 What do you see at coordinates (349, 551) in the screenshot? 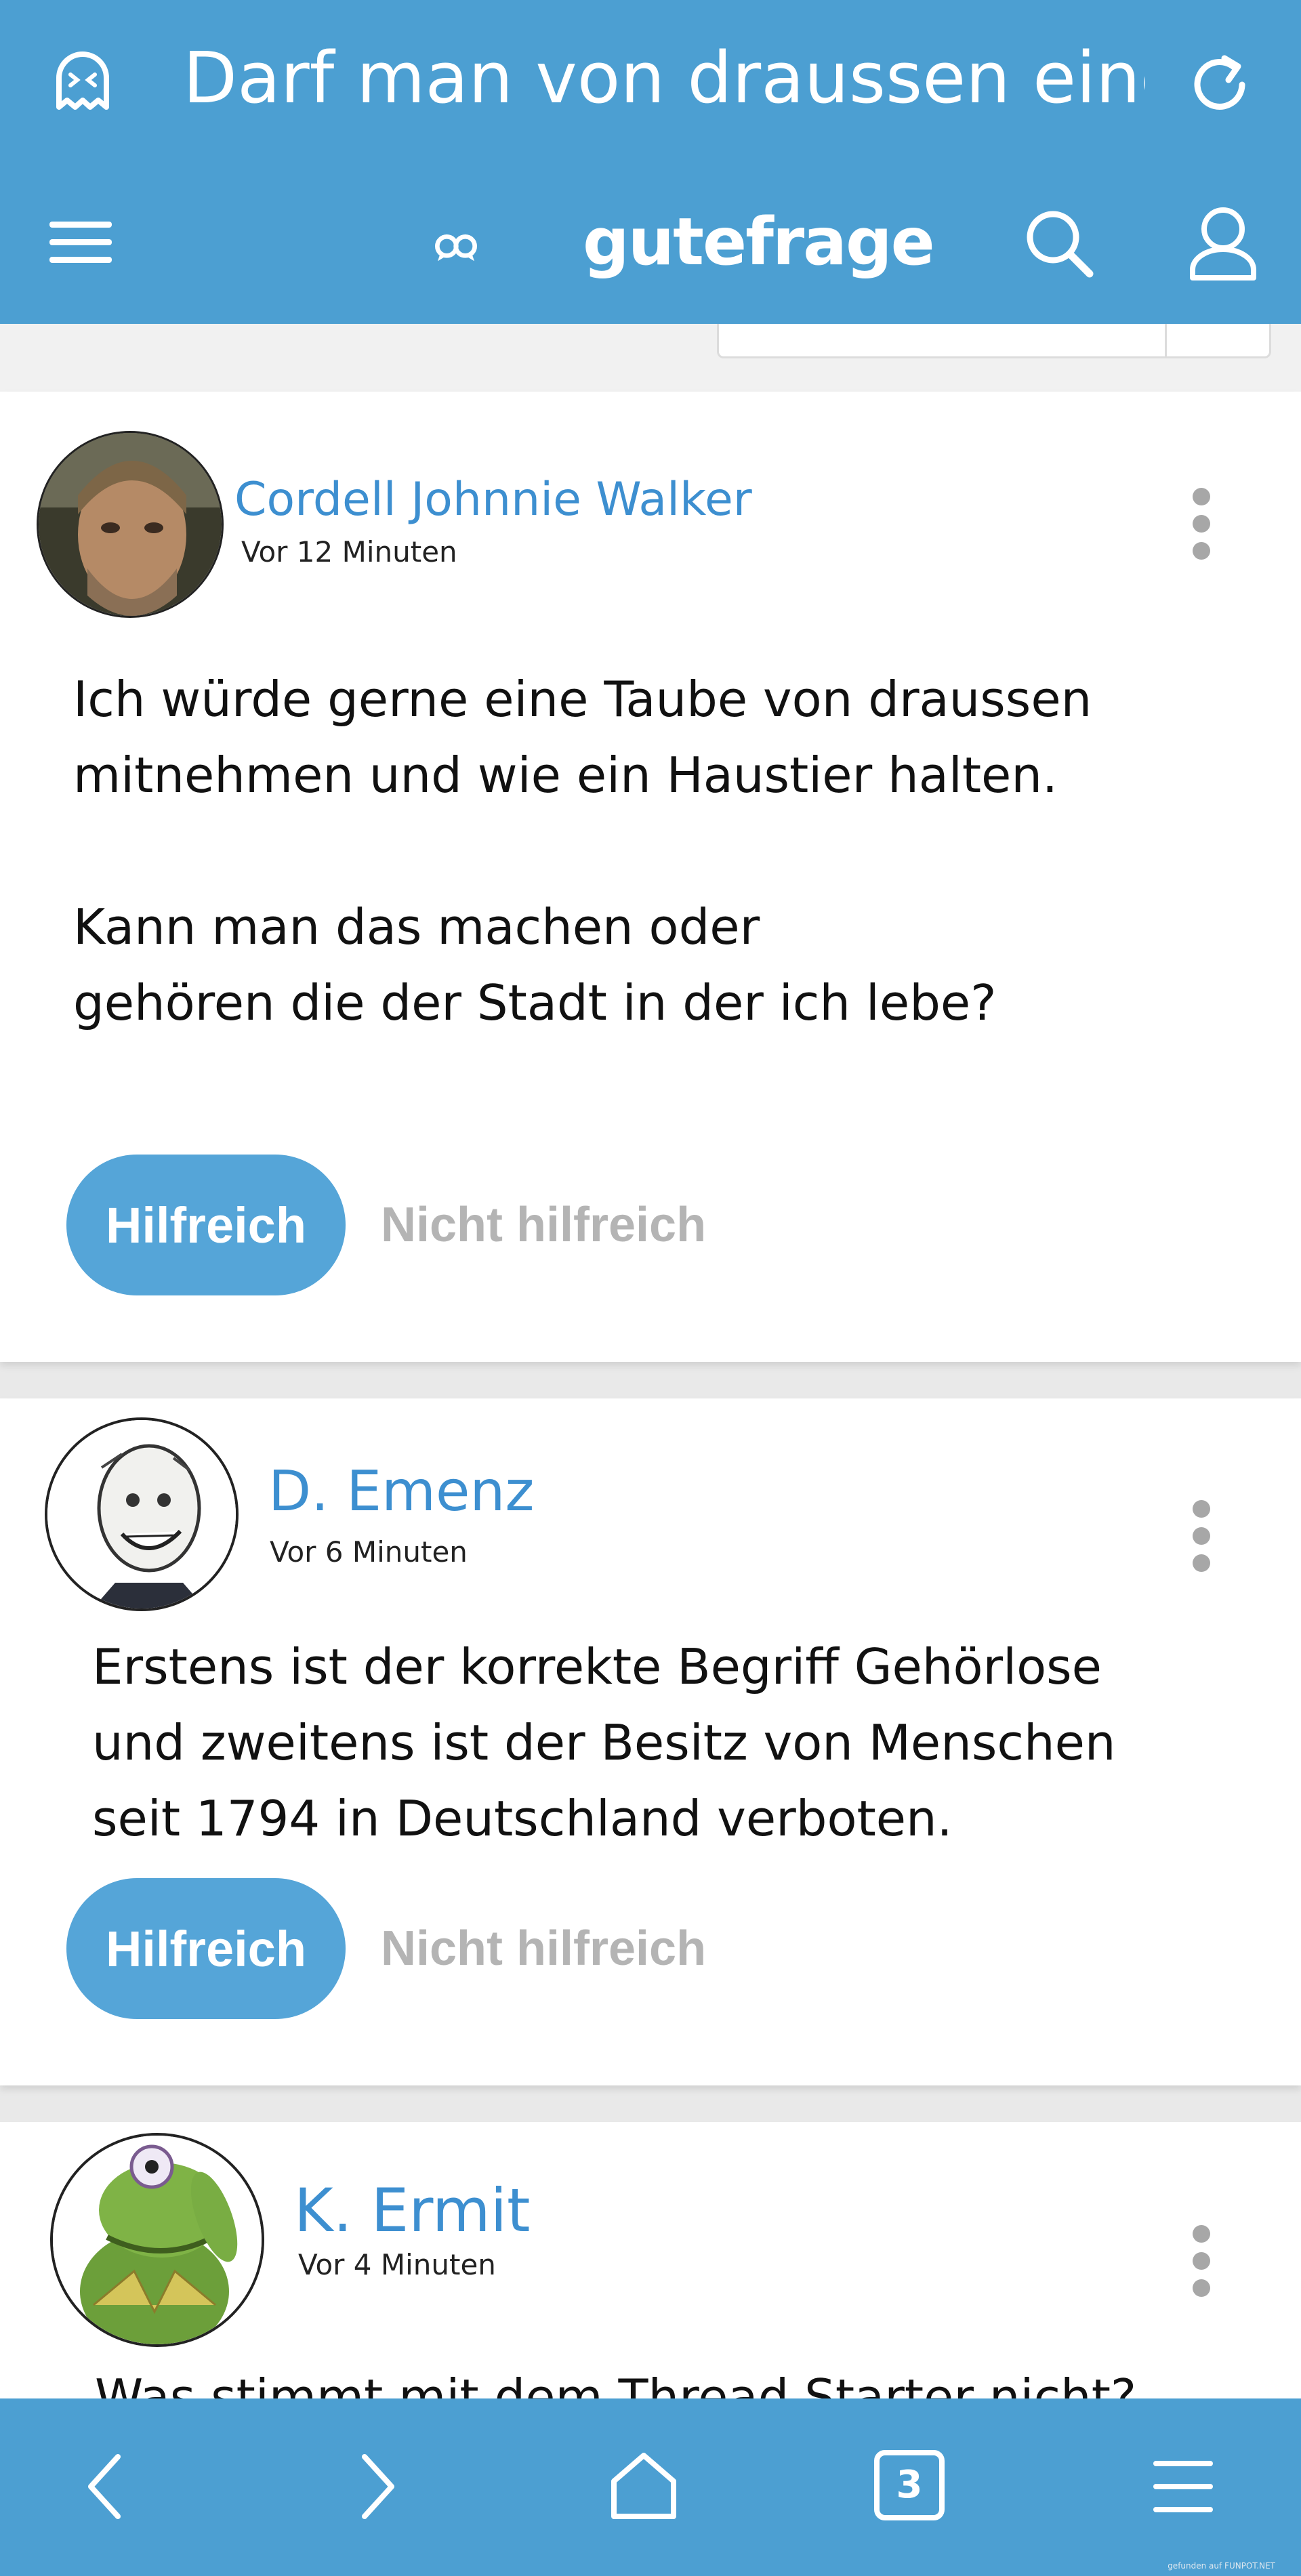
I see `post-time: Vor 12 Minuten` at bounding box center [349, 551].